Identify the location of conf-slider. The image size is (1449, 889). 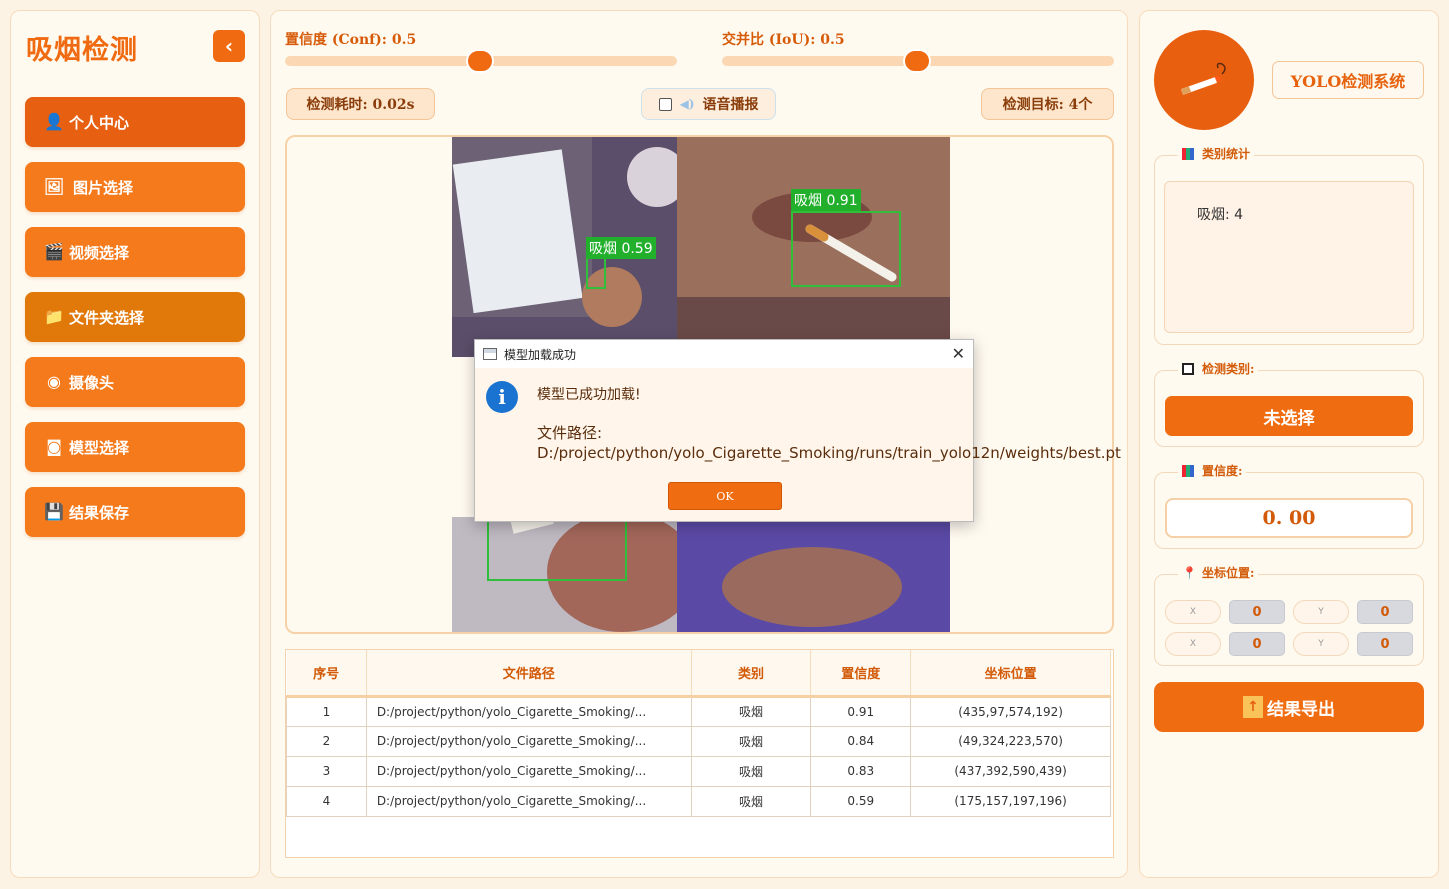
(481, 61).